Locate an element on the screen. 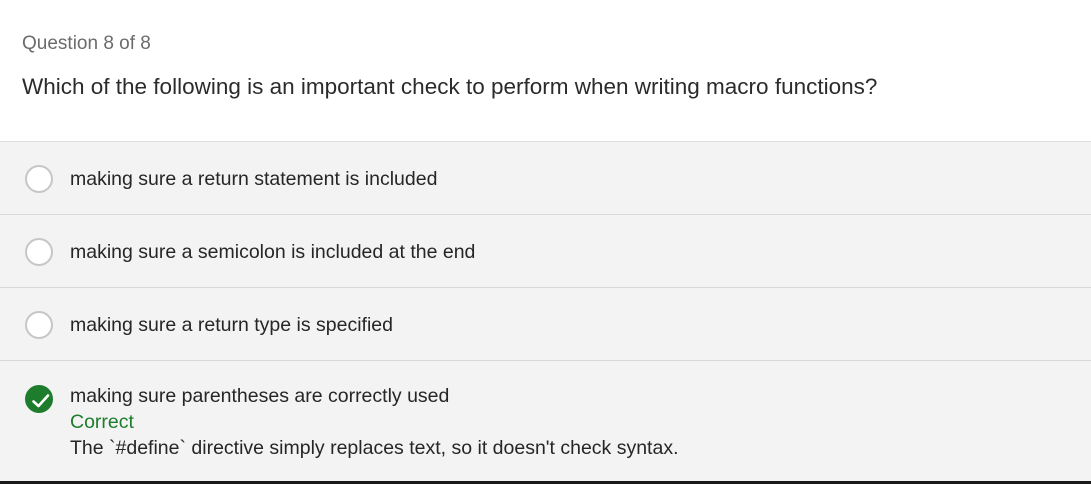  check-mark is located at coordinates (41, 401).